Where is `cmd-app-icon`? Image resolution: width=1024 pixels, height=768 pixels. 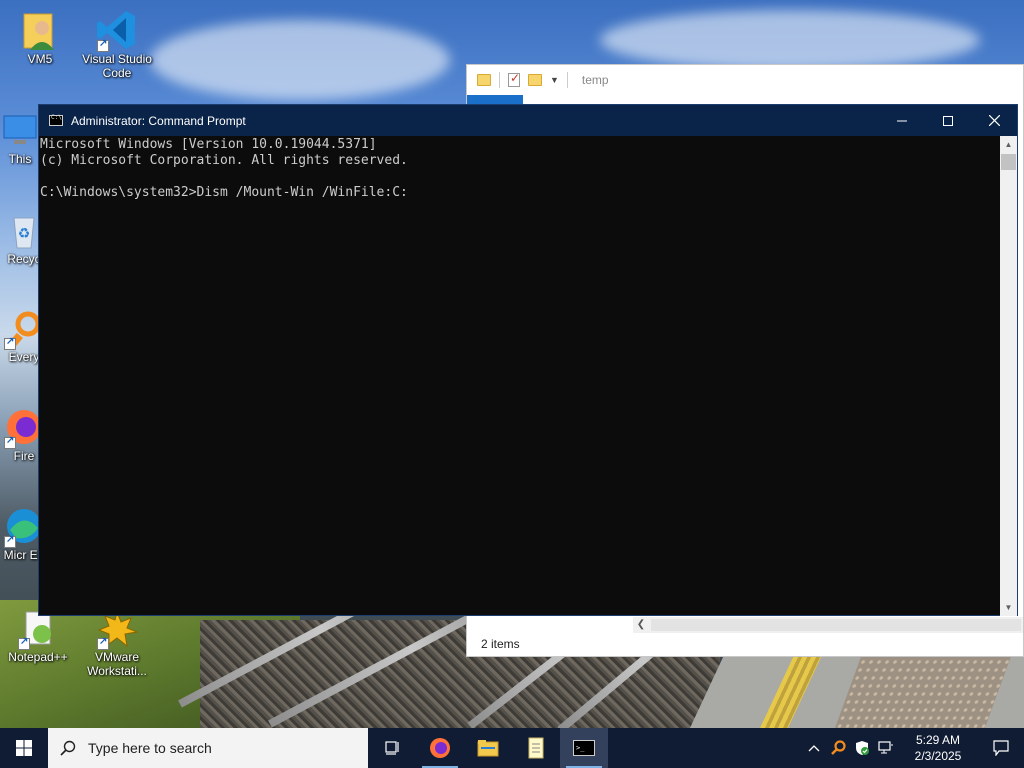
cmd-app-icon is located at coordinates (56, 120).